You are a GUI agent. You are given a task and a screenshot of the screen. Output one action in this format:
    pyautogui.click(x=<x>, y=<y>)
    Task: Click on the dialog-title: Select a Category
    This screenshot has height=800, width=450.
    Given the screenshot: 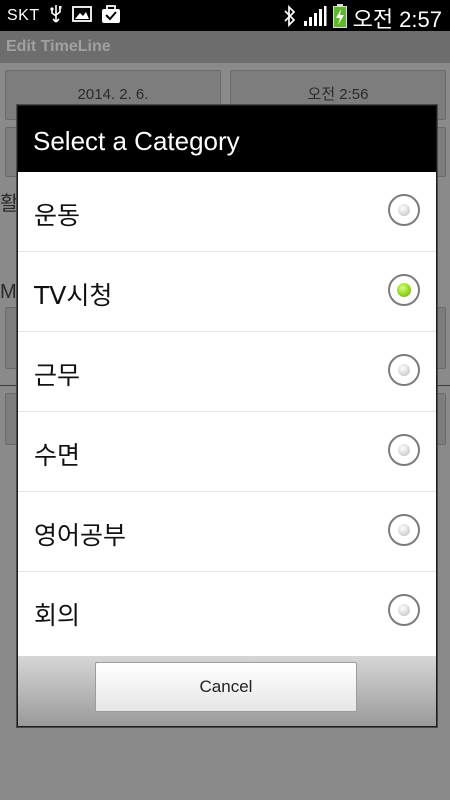 What is the action you would take?
    pyautogui.click(x=227, y=139)
    